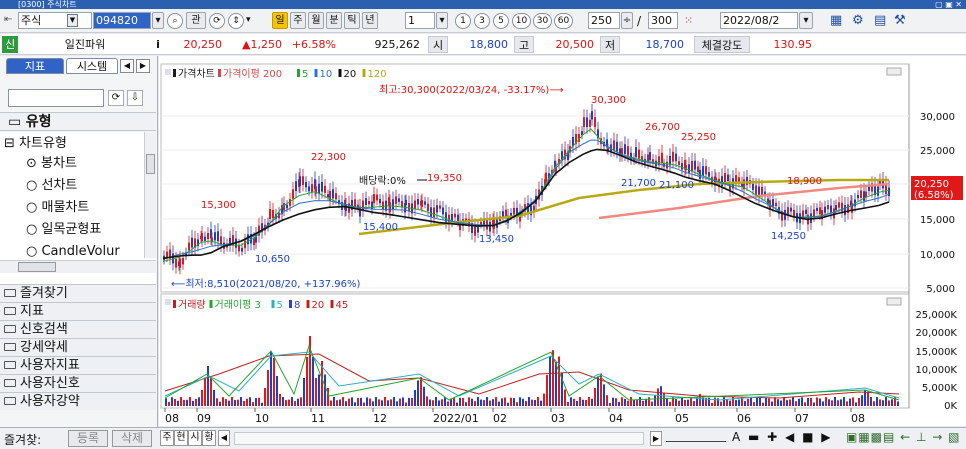  I want to click on stock-code-input: 094820, so click(122, 20).